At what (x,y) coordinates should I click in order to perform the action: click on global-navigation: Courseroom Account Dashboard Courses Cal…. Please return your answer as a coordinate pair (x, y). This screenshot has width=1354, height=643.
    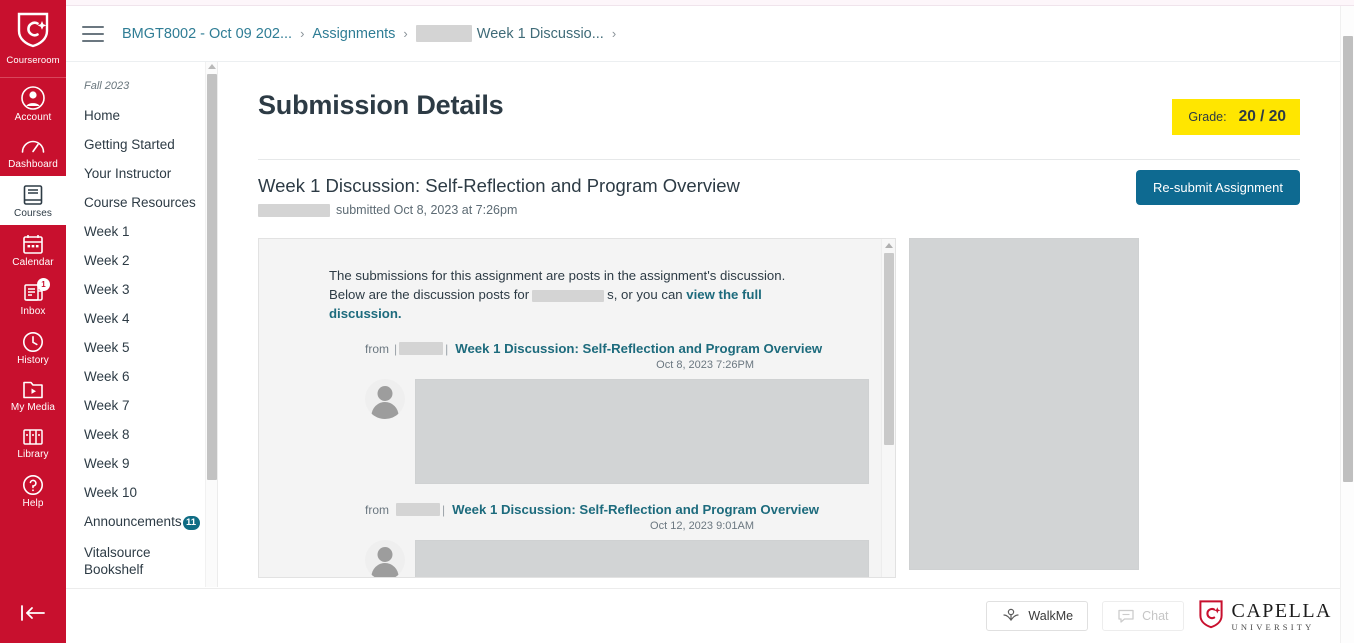
    Looking at the image, I should click on (33, 321).